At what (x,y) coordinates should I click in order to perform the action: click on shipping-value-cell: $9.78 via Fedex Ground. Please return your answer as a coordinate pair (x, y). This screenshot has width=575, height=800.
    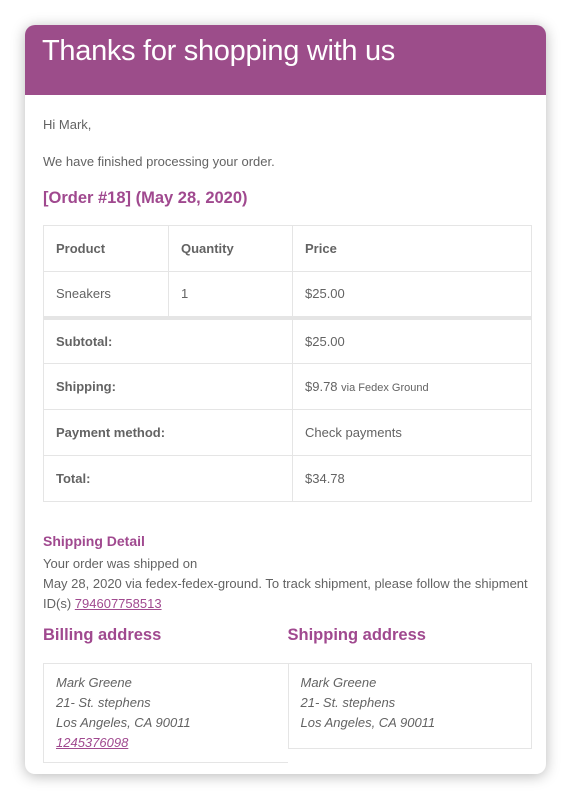
    Looking at the image, I should click on (412, 386).